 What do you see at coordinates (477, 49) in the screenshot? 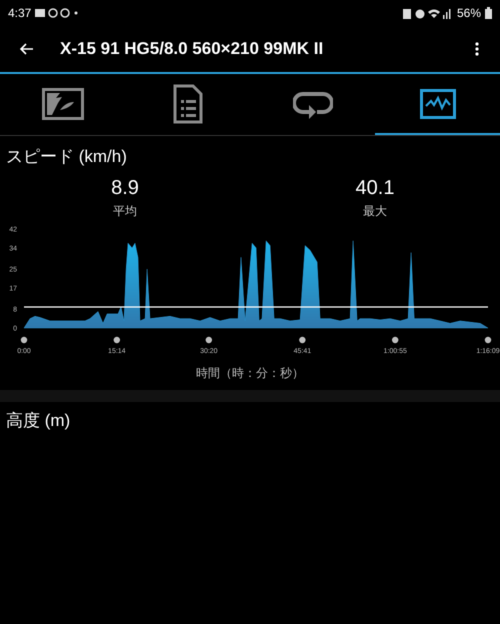
I see `more-vertical-icon` at bounding box center [477, 49].